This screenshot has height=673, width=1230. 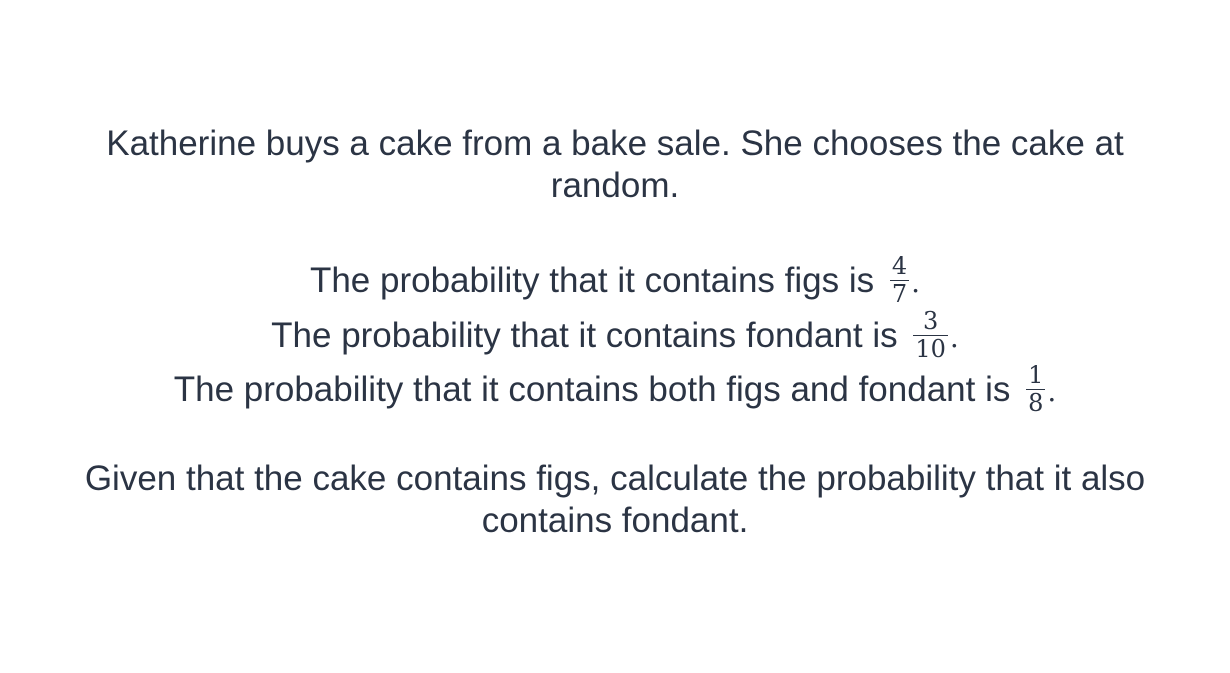 What do you see at coordinates (930, 349) in the screenshot?
I see `fraction-denominator: 10` at bounding box center [930, 349].